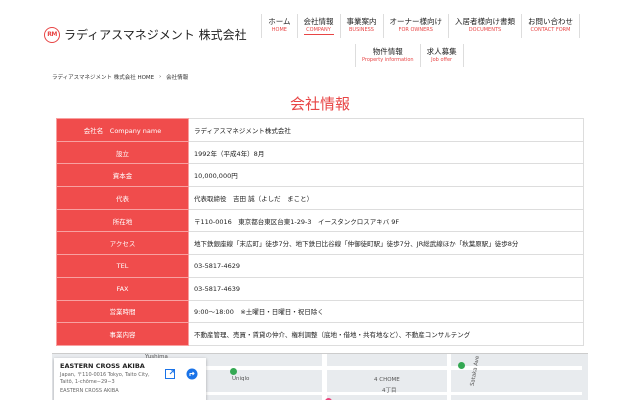 This screenshot has width=640, height=400. I want to click on nav-item-documents: 入居者様向け書類 DOCUMENTS, so click(484, 26).